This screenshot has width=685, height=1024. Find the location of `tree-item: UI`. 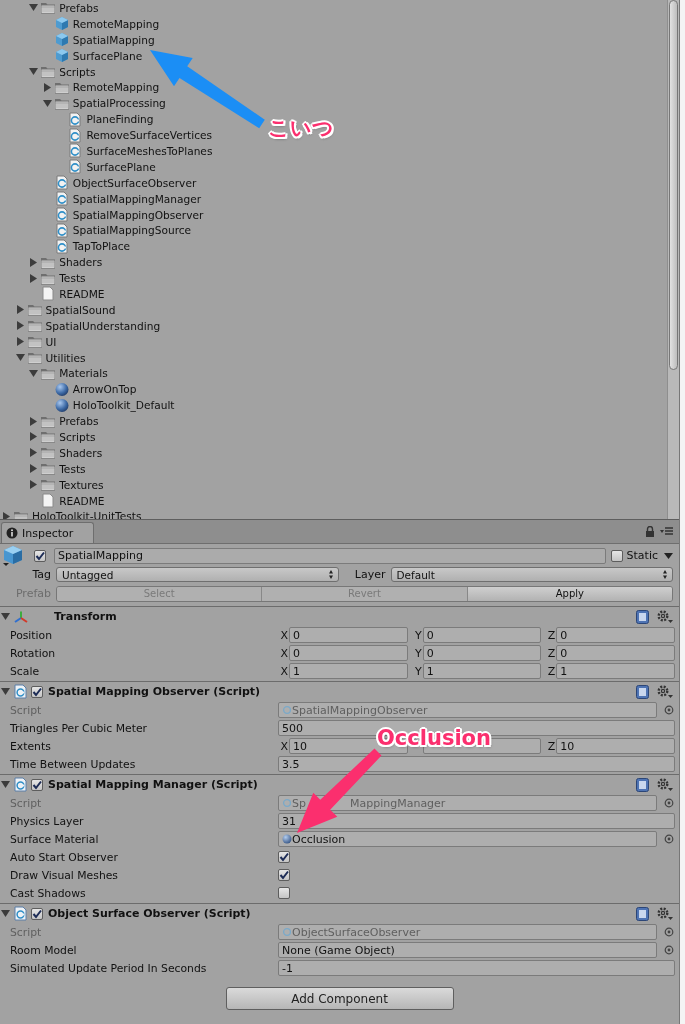

tree-item: UI is located at coordinates (51, 341).